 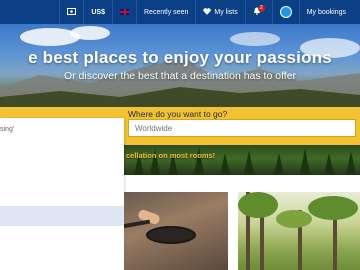 I want to click on banknote-icon, so click(x=72, y=12).